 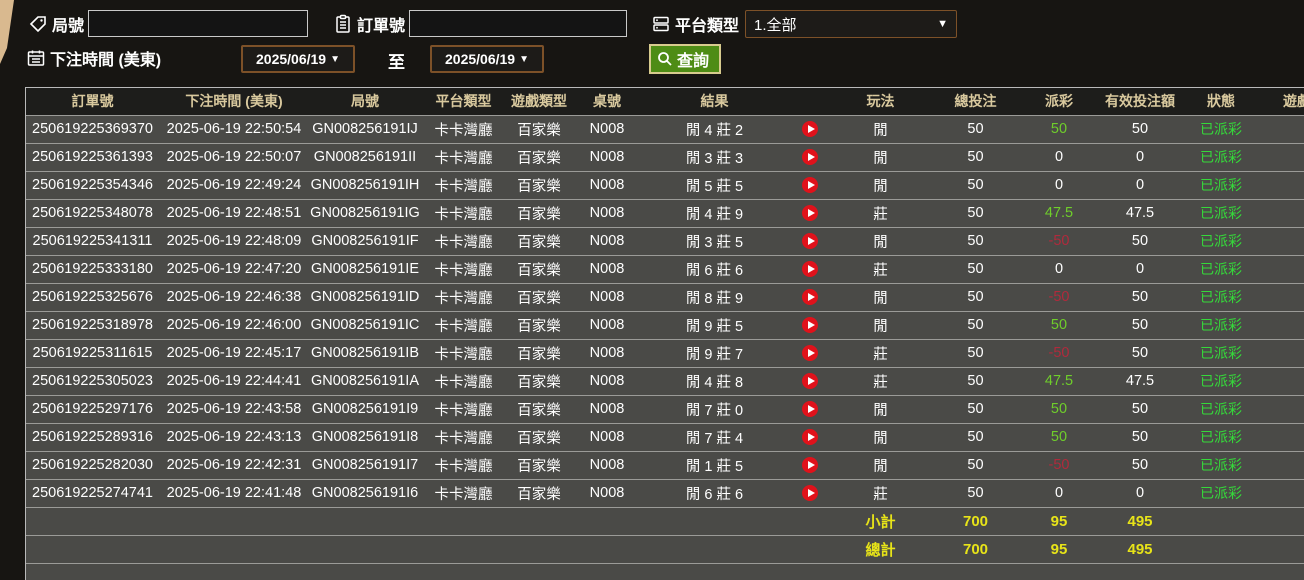 I want to click on search-button-label: 查詢, so click(x=693, y=61).